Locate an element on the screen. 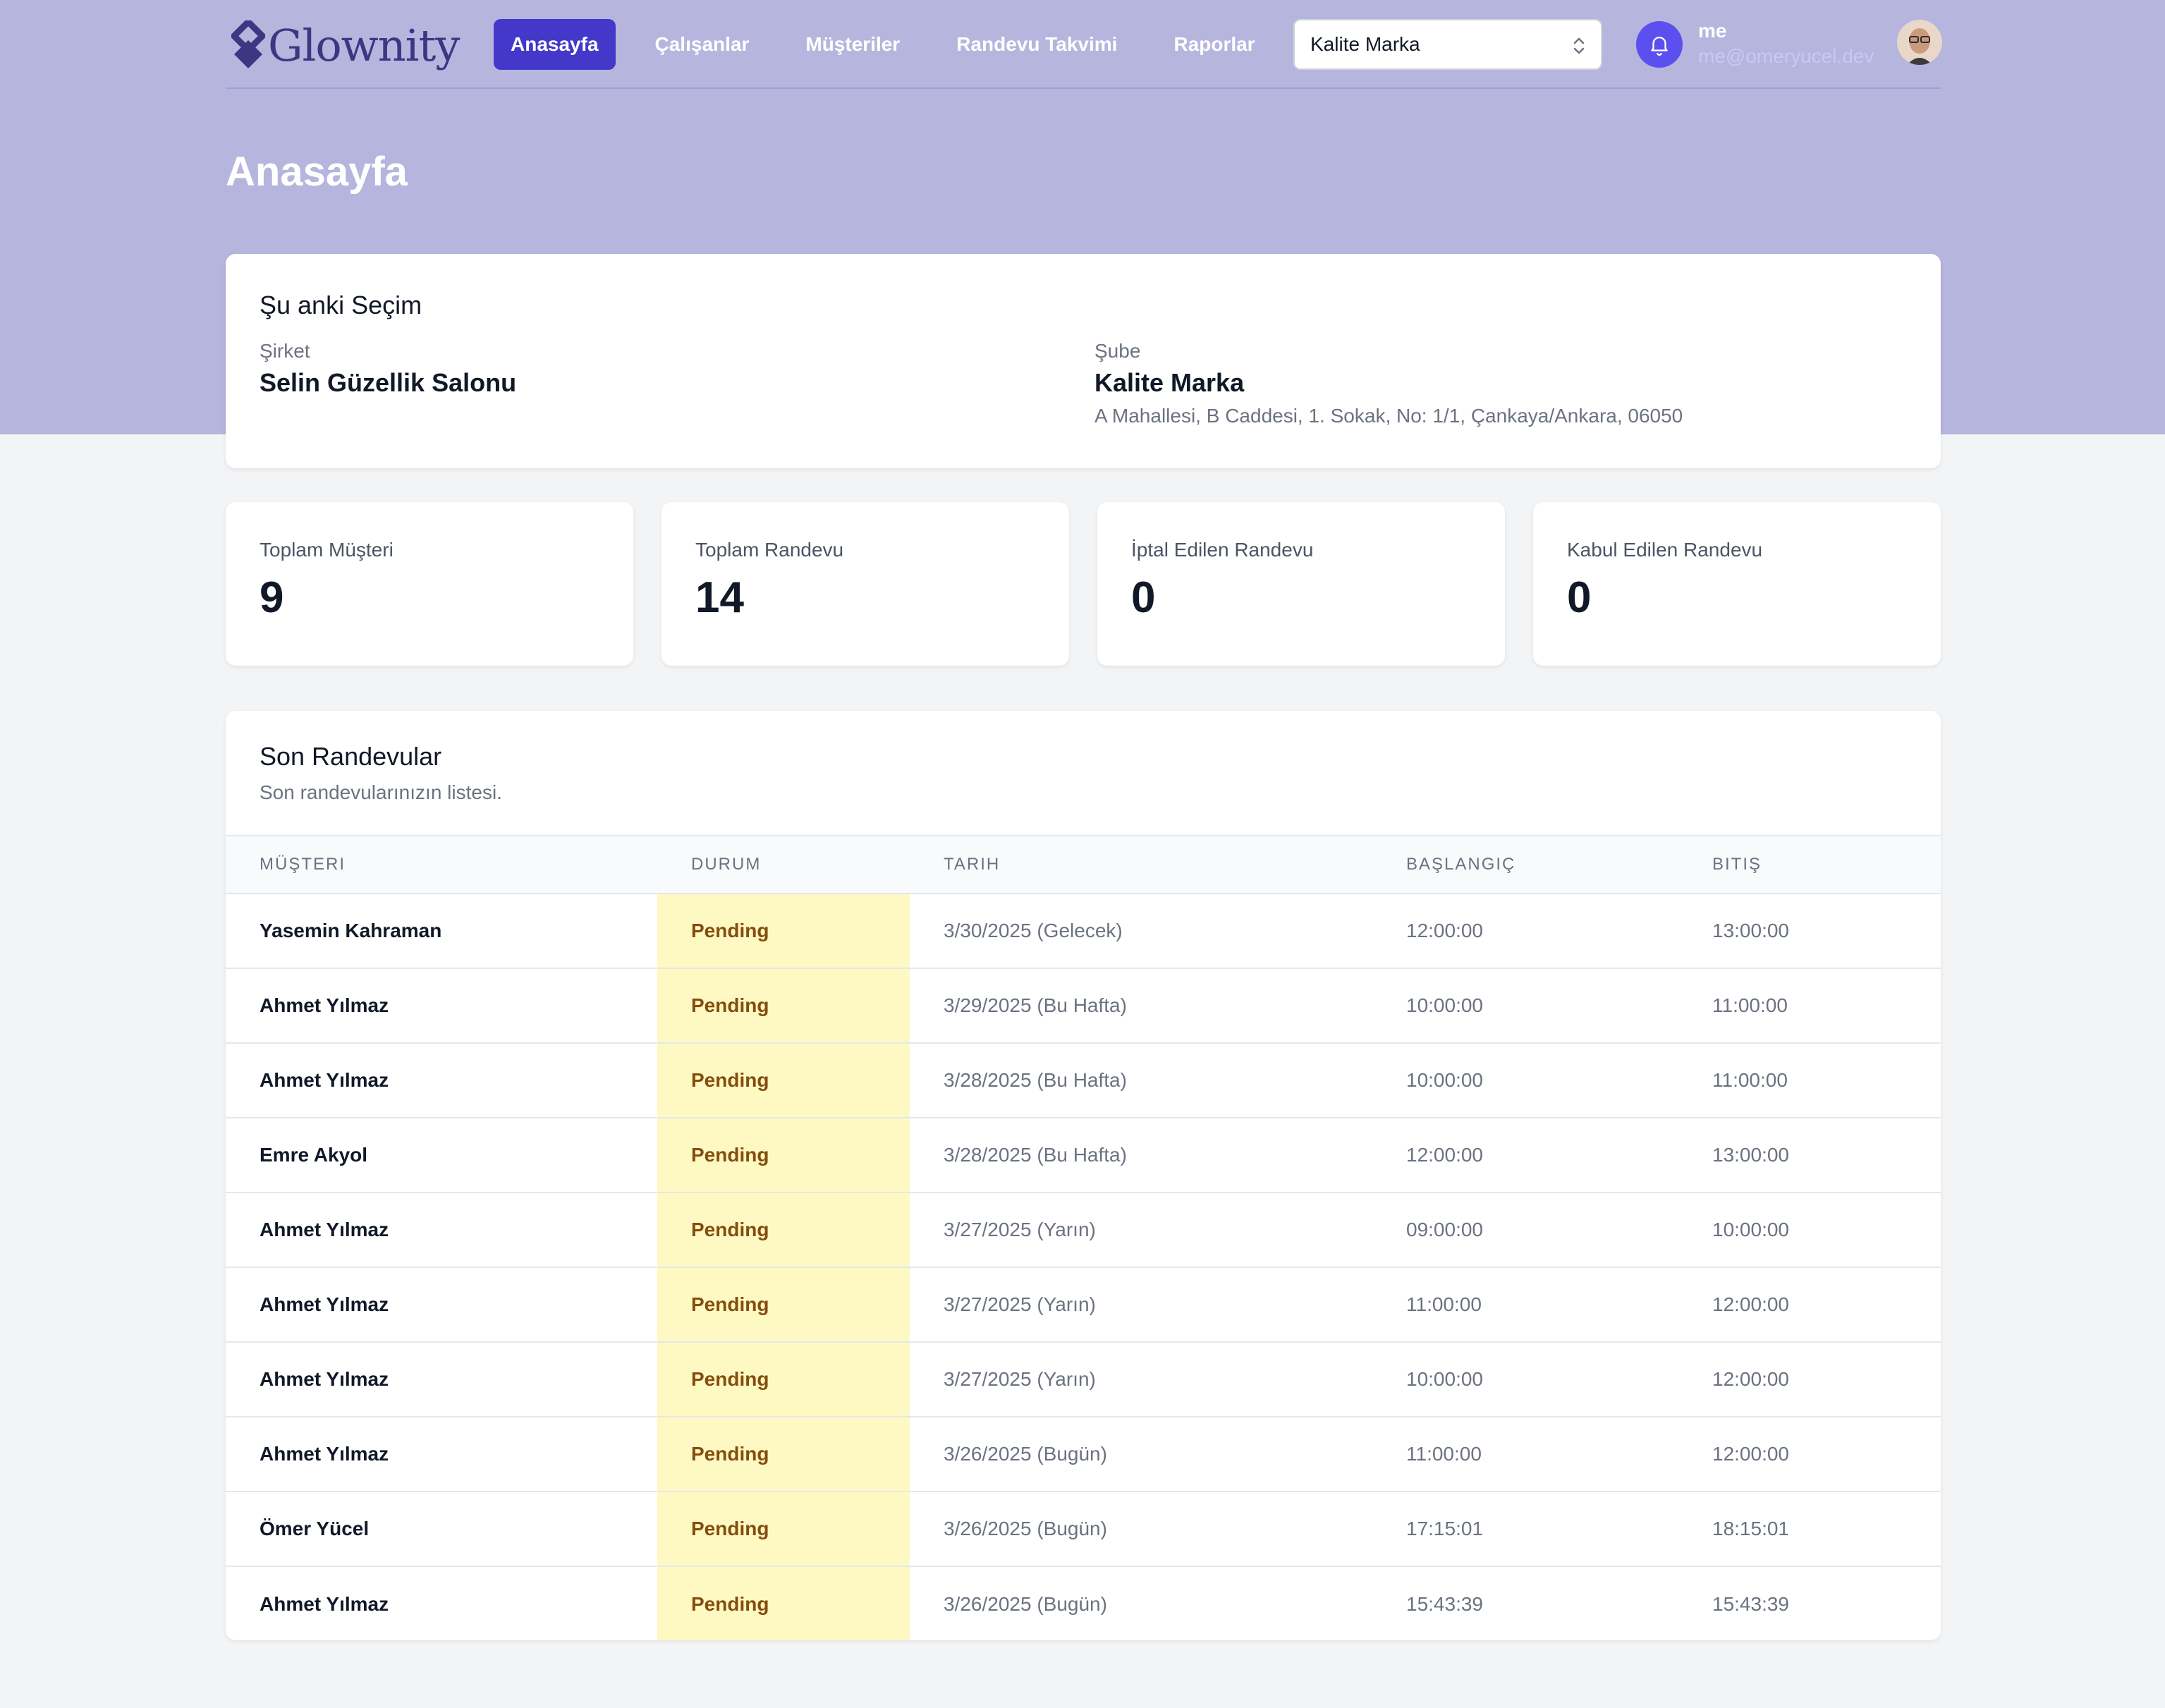 This screenshot has width=2165, height=1708. diamond-logo-icon is located at coordinates (248, 44).